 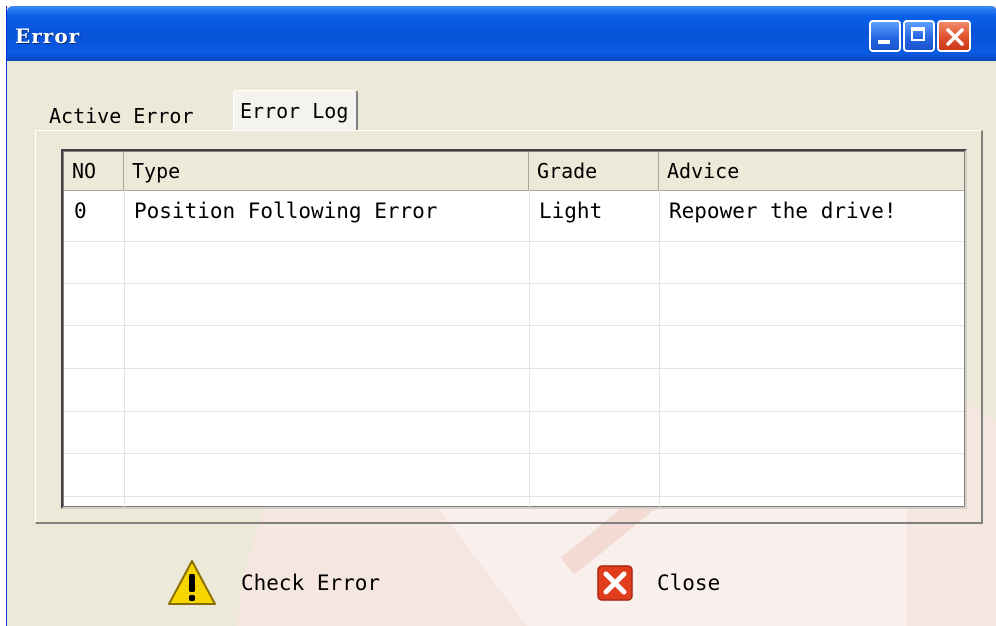 I want to click on column-header-grade: Grade, so click(x=594, y=171).